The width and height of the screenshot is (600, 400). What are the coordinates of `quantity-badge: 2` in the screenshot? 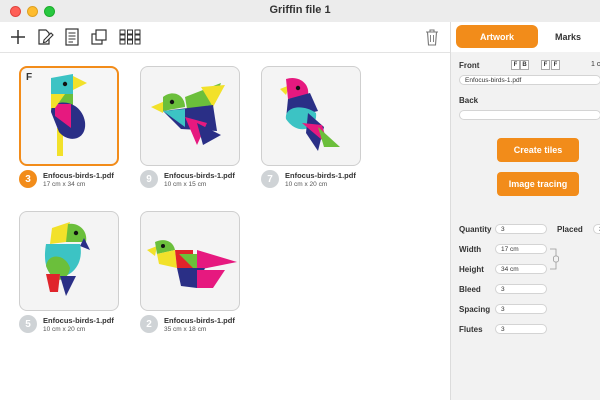 It's located at (149, 324).